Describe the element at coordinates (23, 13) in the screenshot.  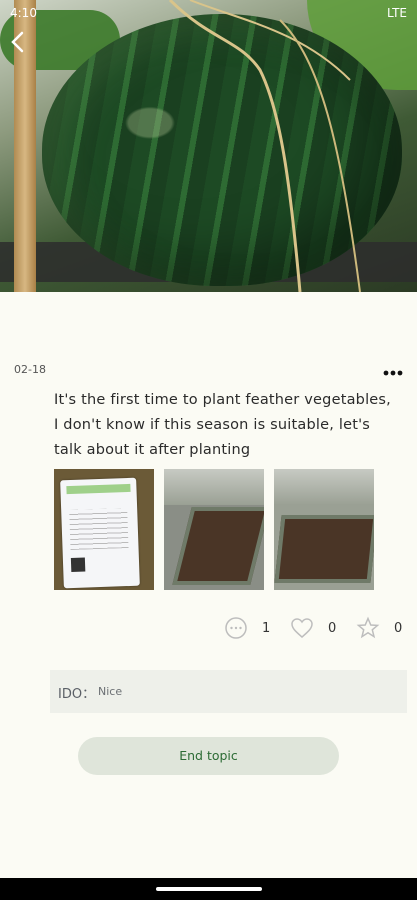
I see `status-time: 4:10` at that location.